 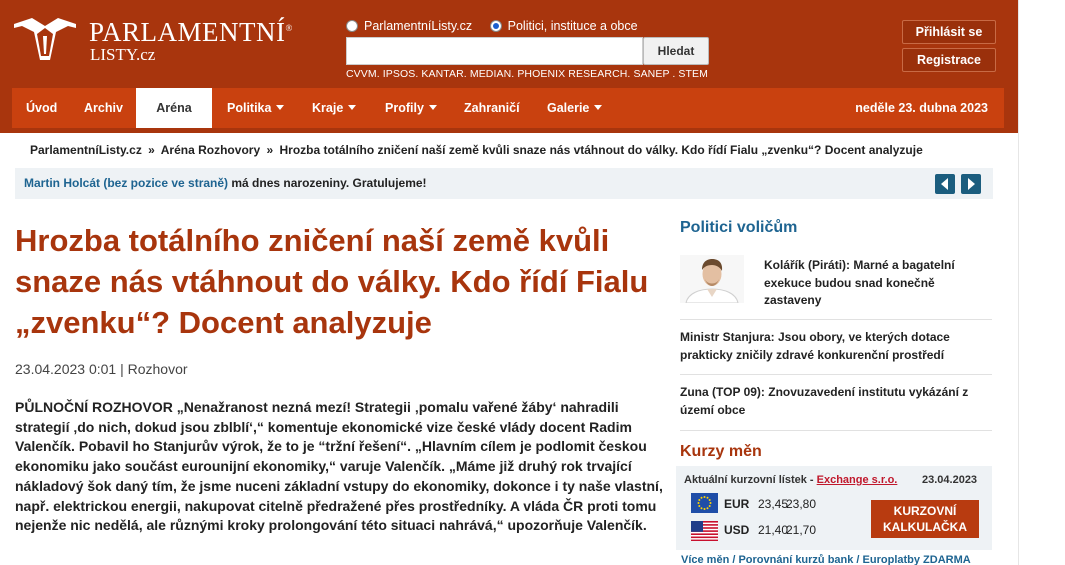 What do you see at coordinates (492, 108) in the screenshot?
I see `nav-item-zahranici: Zahraničí` at bounding box center [492, 108].